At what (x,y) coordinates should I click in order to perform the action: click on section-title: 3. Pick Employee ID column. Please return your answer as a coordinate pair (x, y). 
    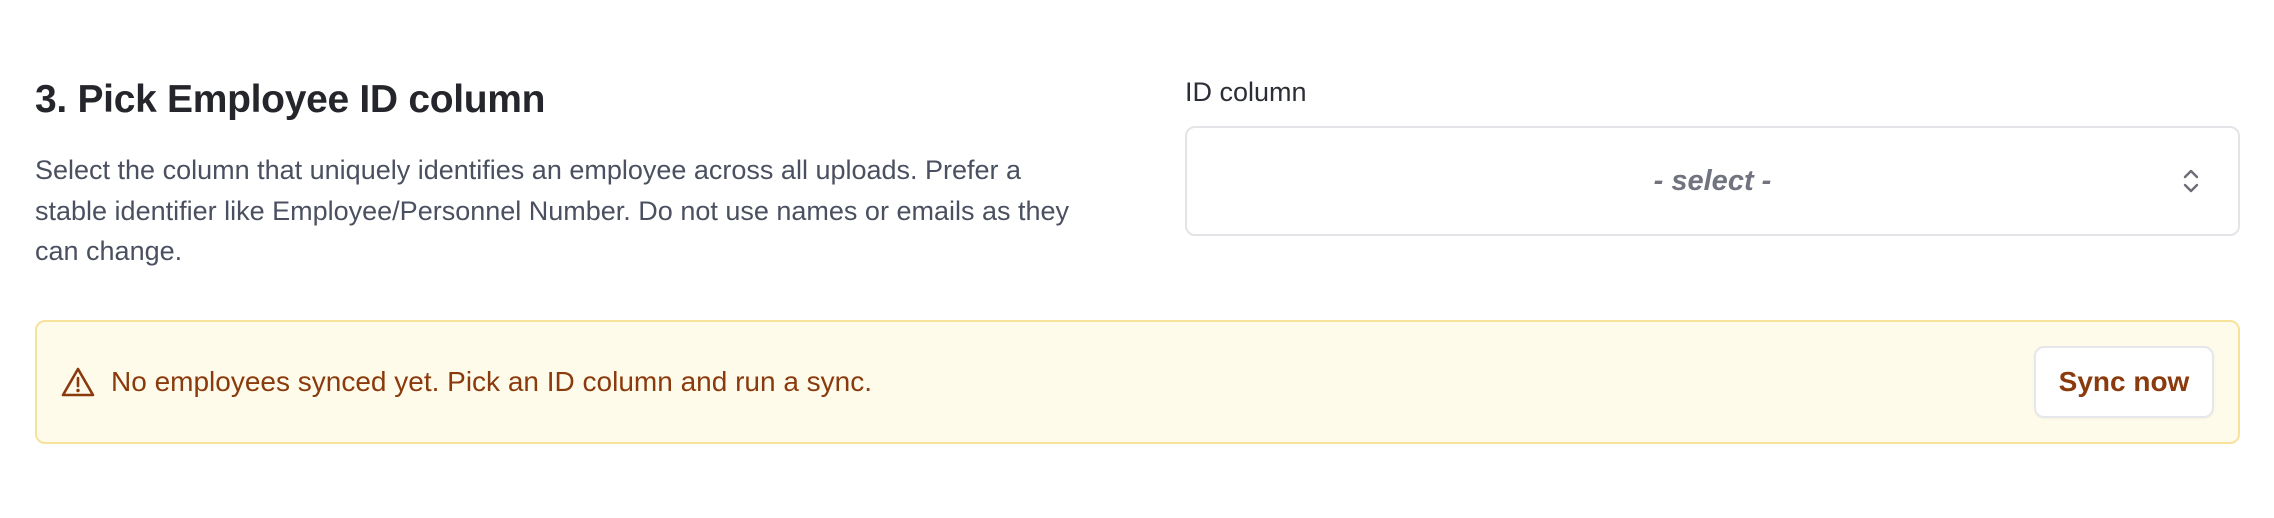
    Looking at the image, I should click on (290, 99).